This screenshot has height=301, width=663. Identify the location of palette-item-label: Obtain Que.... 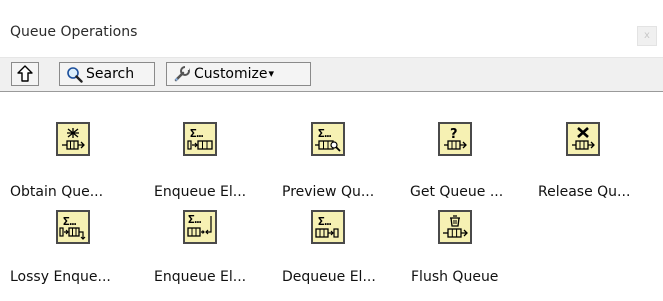
(57, 192).